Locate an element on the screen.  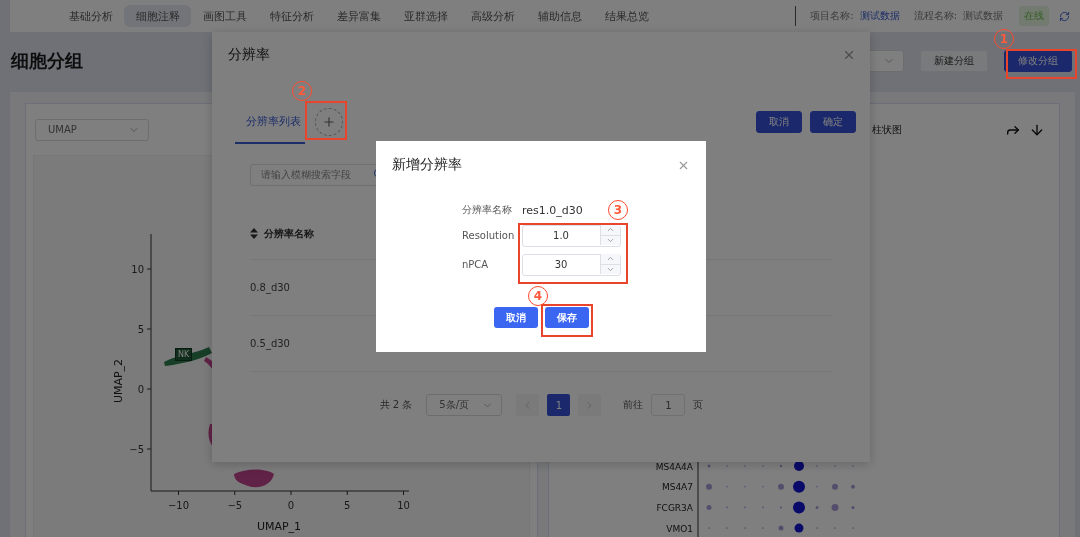
nav-tab: 细胞注释 is located at coordinates (157, 16).